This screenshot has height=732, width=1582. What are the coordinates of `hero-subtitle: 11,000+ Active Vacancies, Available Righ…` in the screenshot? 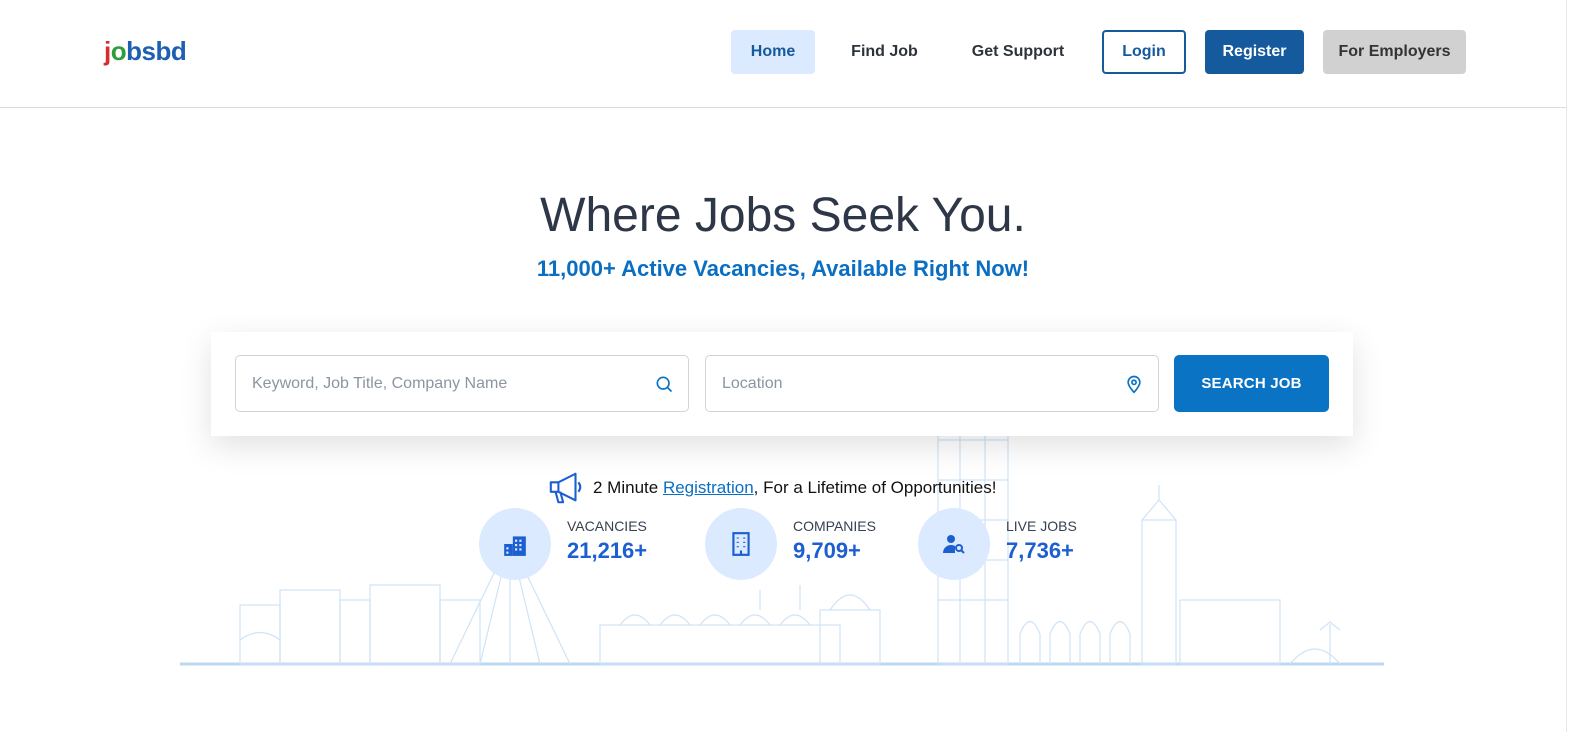 It's located at (783, 268).